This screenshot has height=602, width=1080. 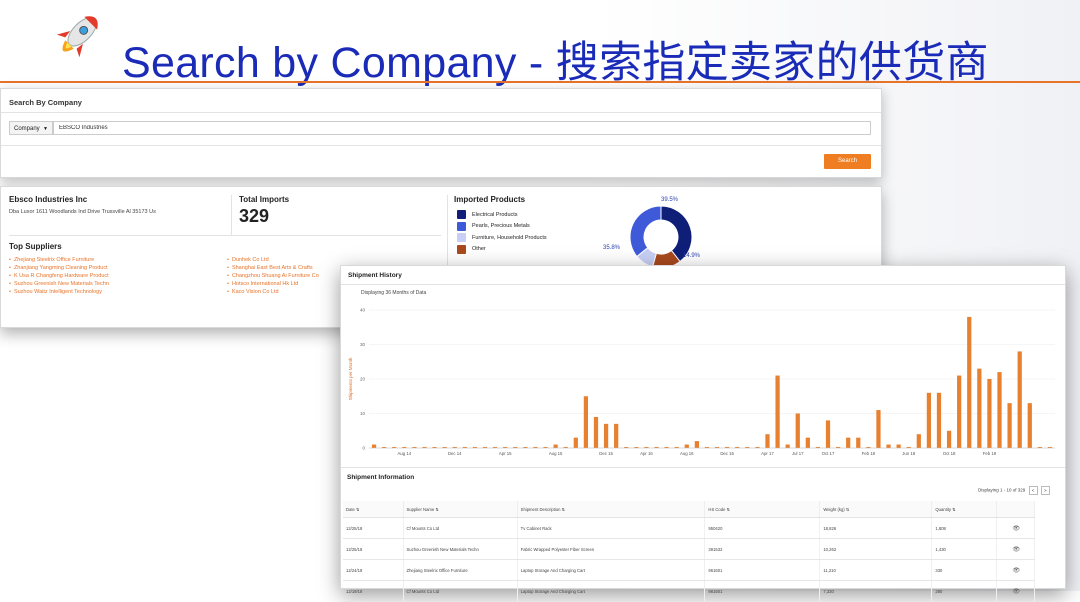 I want to click on supplier-name: Suzhou Greenish New Materials Techn, so click(x=61, y=284).